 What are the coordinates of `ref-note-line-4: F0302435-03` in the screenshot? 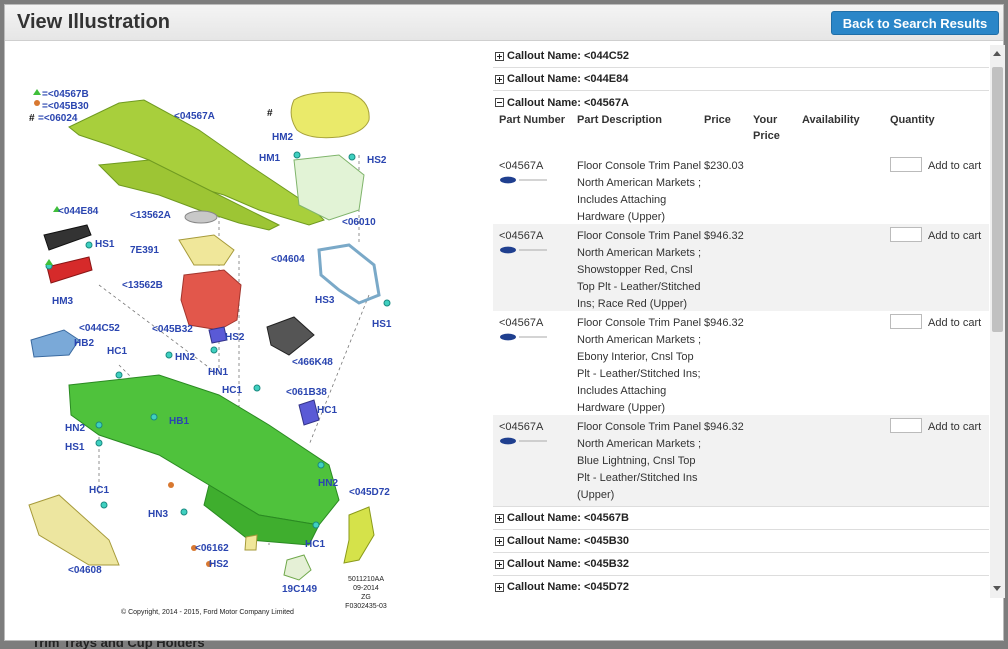 It's located at (366, 606).